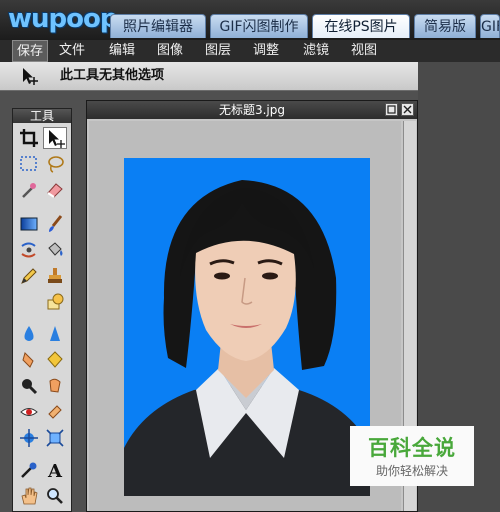 Image resolution: width=500 pixels, height=512 pixels. Describe the element at coordinates (55, 250) in the screenshot. I see `paint-bucket-icon` at that location.